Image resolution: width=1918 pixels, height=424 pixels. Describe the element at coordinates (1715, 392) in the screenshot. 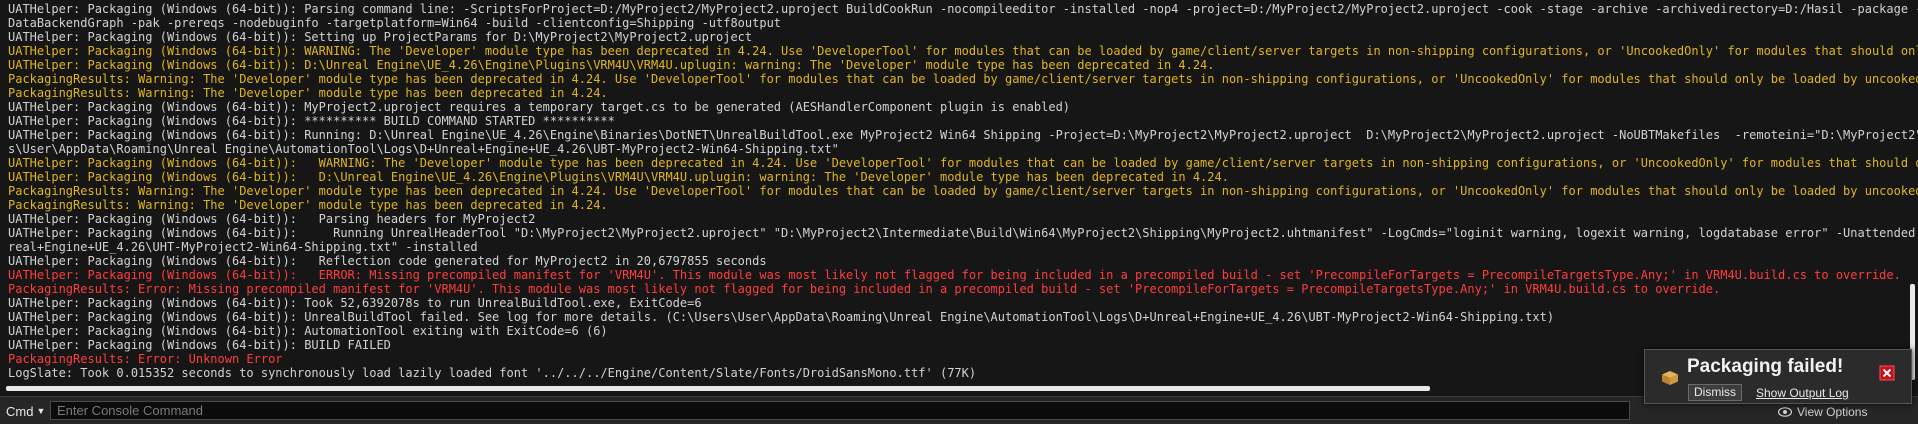

I see `dismiss-button: Dismiss` at that location.